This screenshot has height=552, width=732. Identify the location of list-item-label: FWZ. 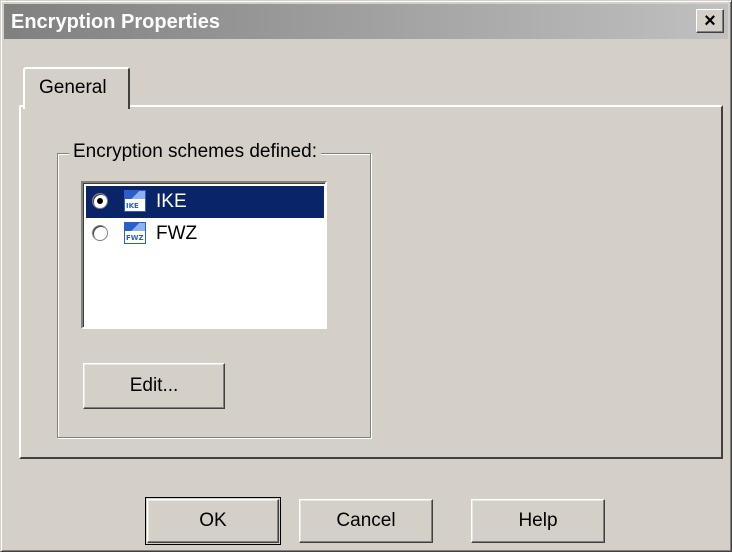
(177, 233).